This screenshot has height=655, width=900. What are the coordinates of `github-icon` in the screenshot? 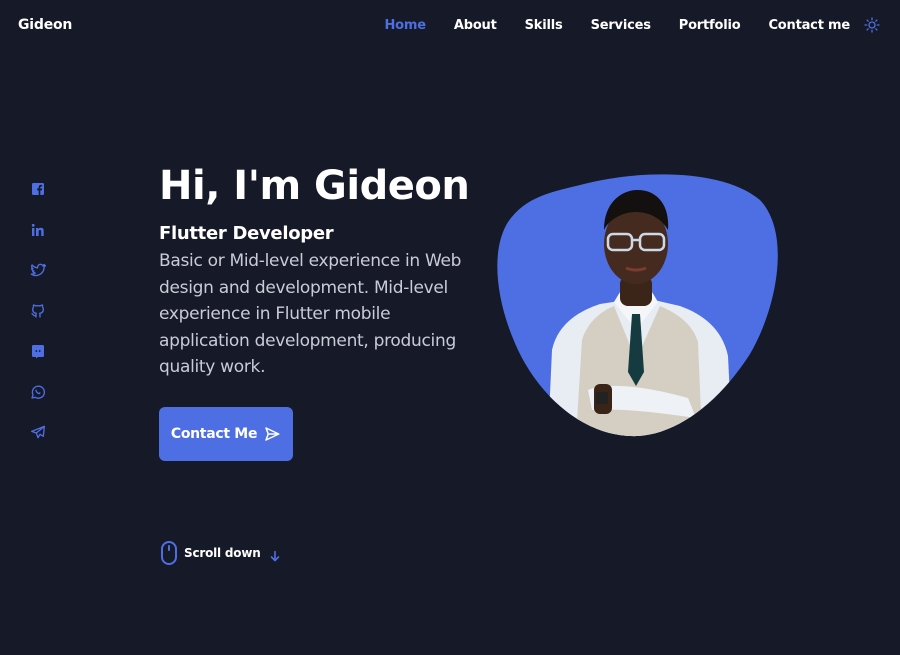 It's located at (38, 311).